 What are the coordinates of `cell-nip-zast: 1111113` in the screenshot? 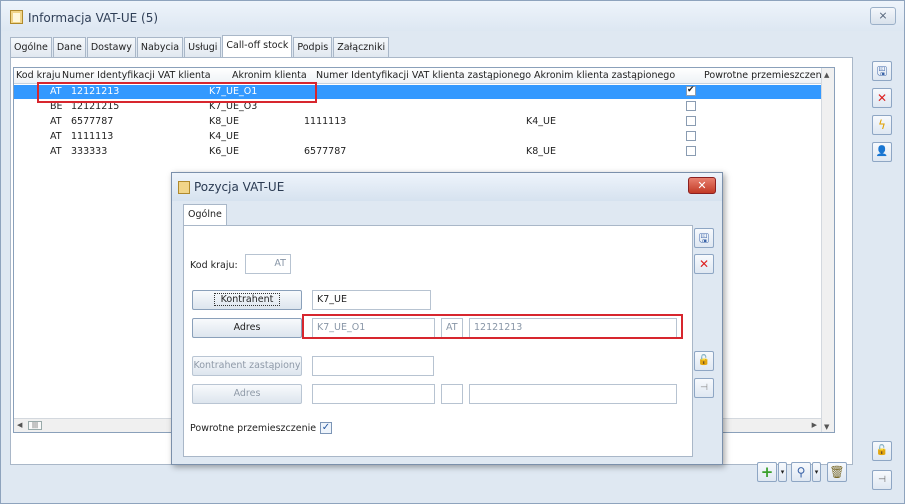 It's located at (325, 121).